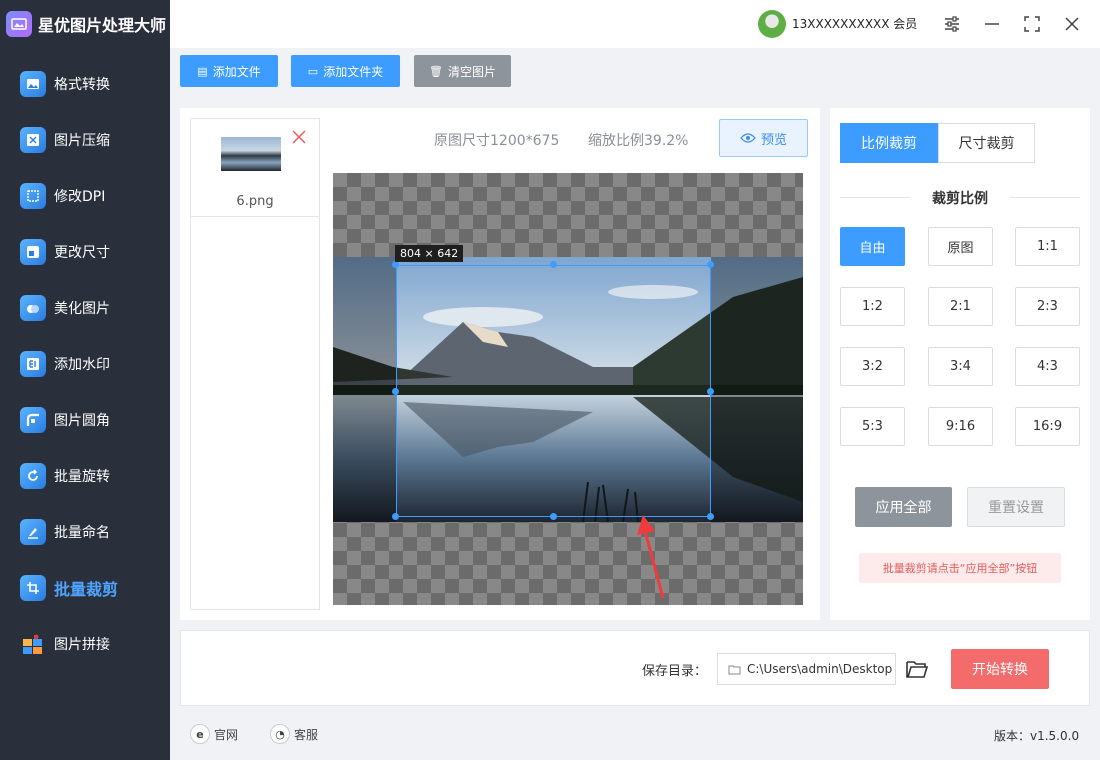 Image resolution: width=1100 pixels, height=760 pixels. I want to click on crop-box, so click(553, 391).